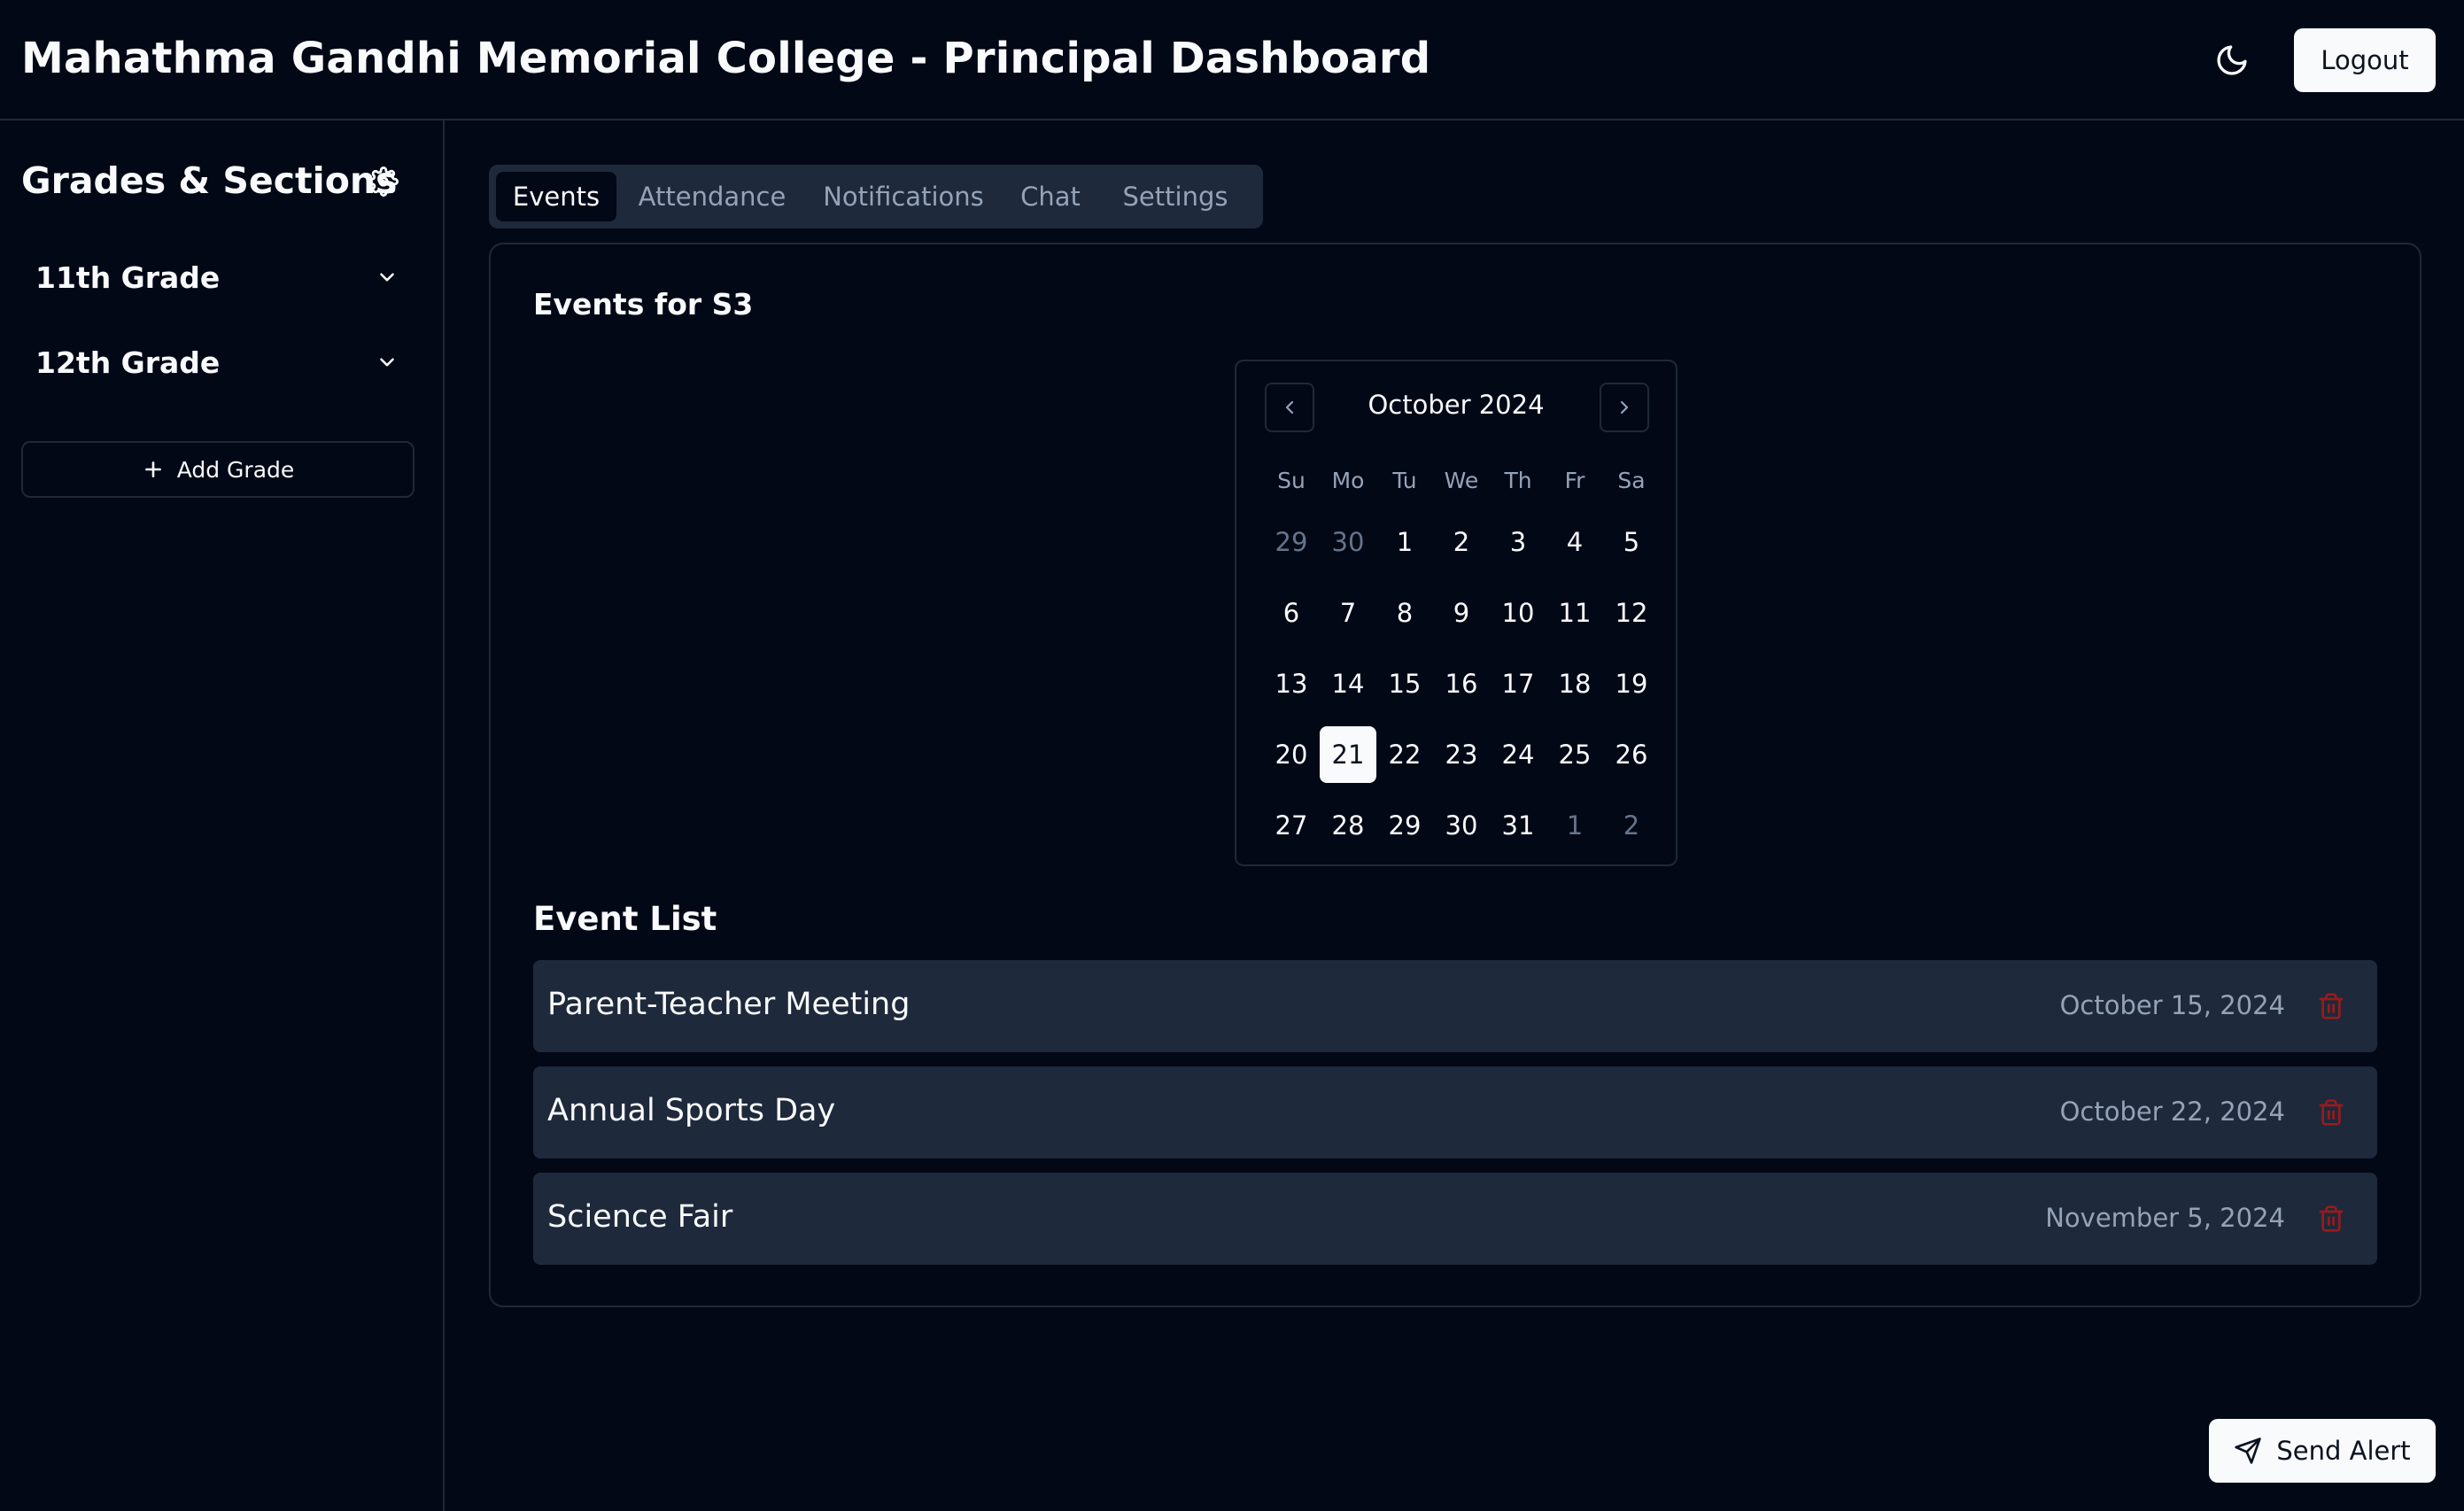 This screenshot has width=2464, height=1511. I want to click on event-row: Annual Sports Day October 22, 2024, so click(1455, 1112).